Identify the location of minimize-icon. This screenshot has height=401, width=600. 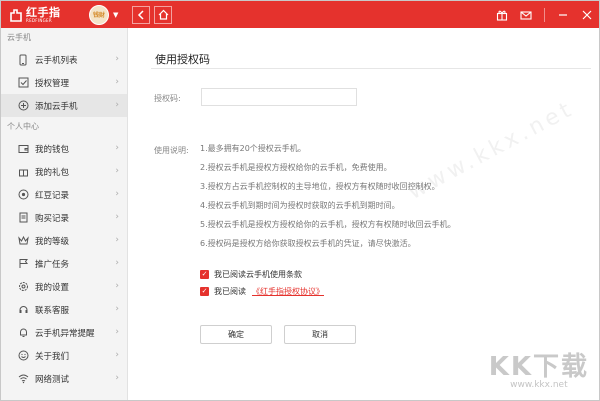
(563, 15).